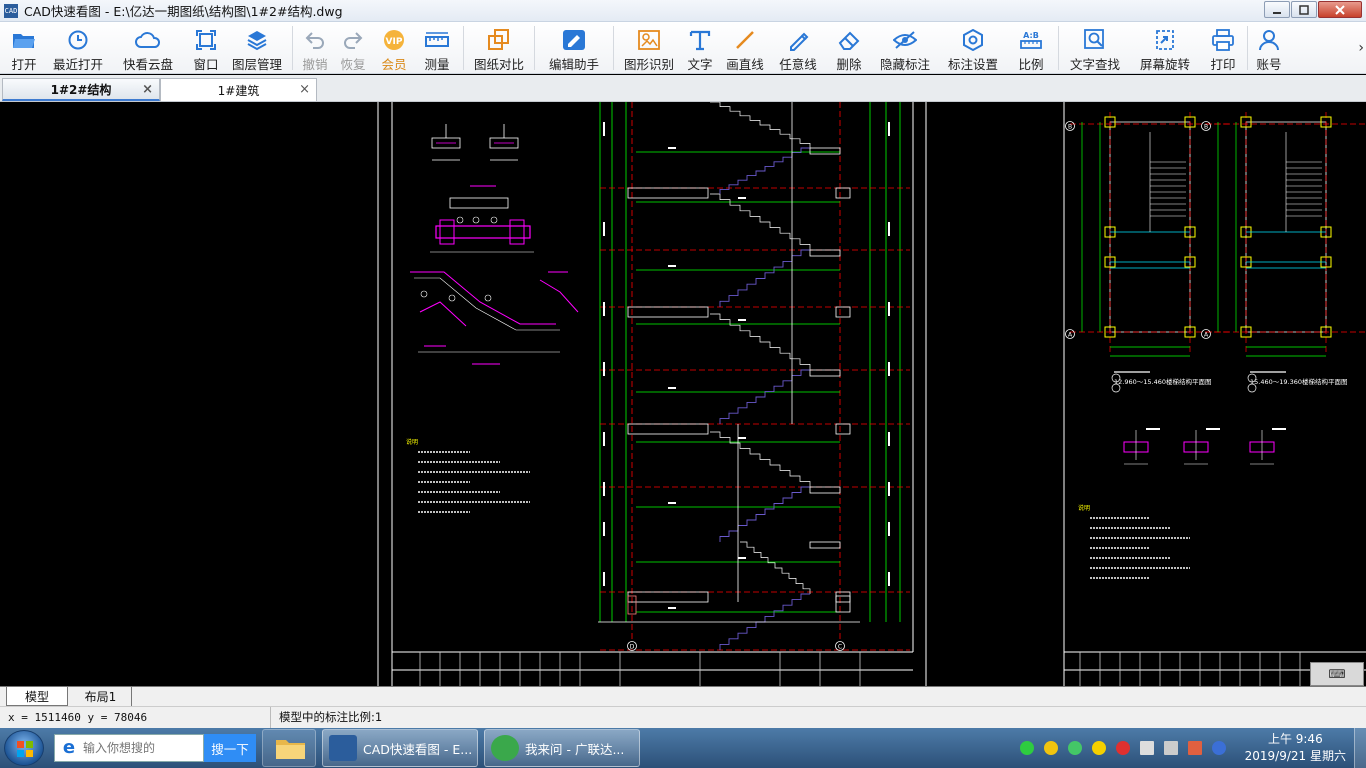 The image size is (1366, 768). Describe the element at coordinates (81, 89) in the screenshot. I see `tab-1-2-structure: 1#2#结构 ×` at that location.